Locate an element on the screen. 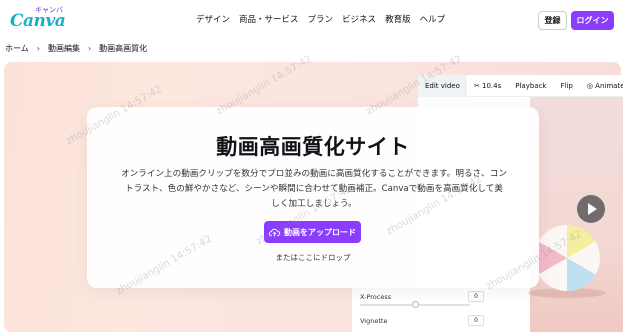  upload-video-button: 動画をアップロード is located at coordinates (312, 232).